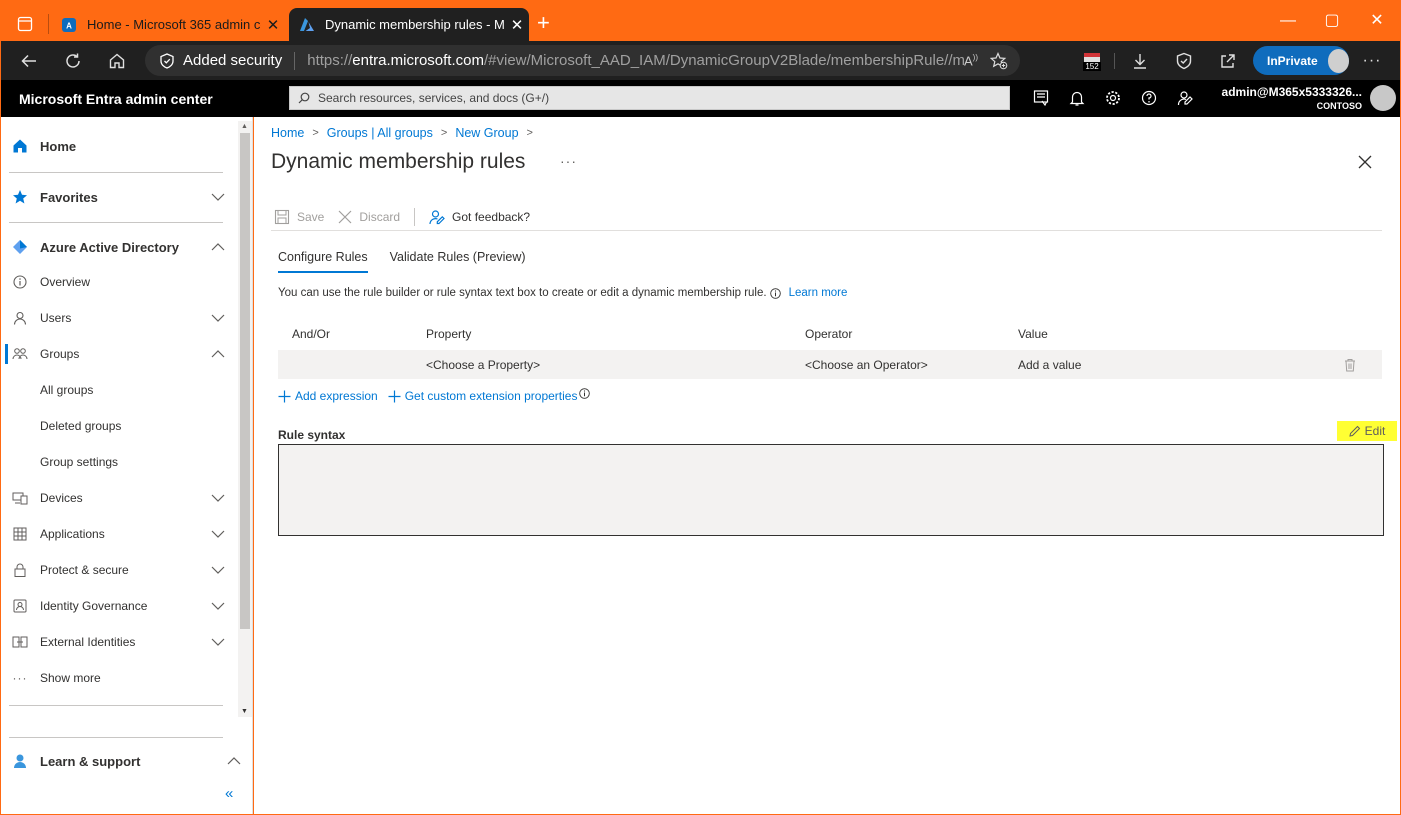 Image resolution: width=1401 pixels, height=815 pixels. Describe the element at coordinates (244, 711) in the screenshot. I see `scroll-down-icon: ▼` at that location.